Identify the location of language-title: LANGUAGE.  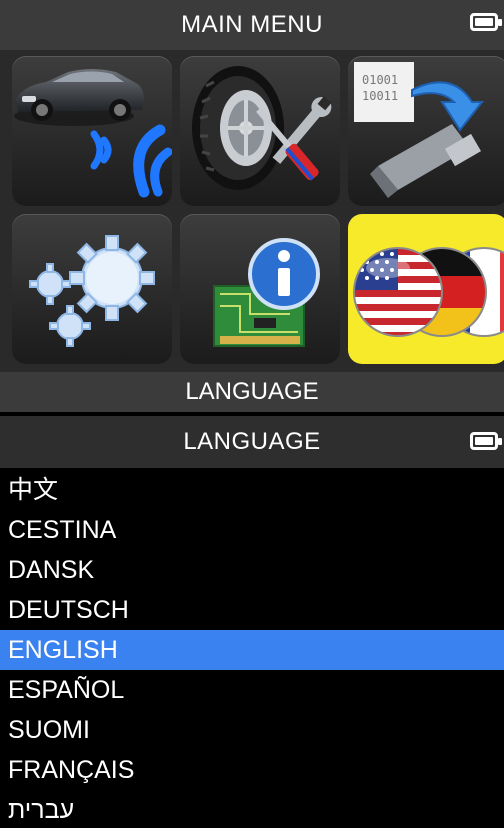
(252, 441).